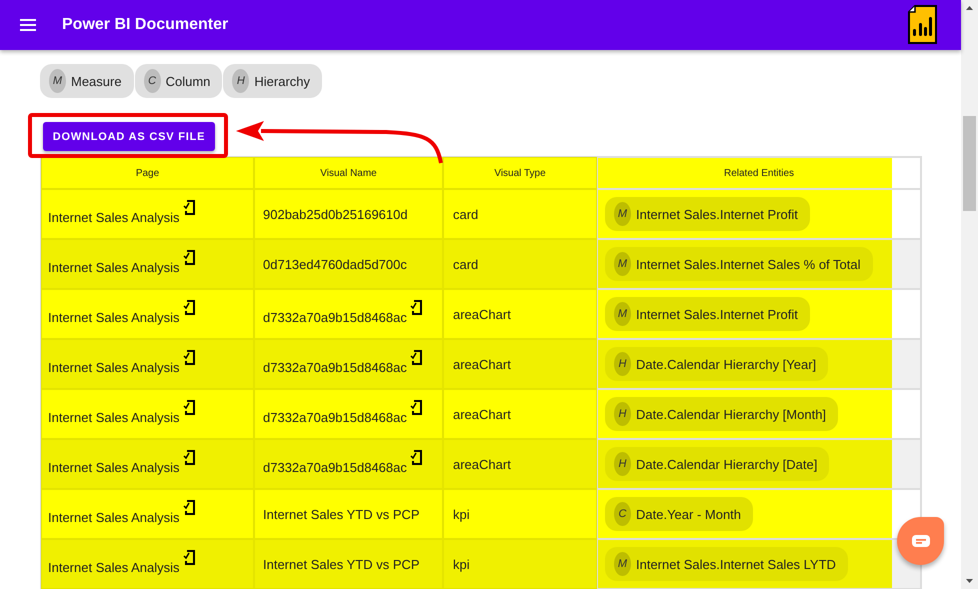 The width and height of the screenshot is (978, 589). Describe the element at coordinates (188, 81) in the screenshot. I see `chip-label: Column` at that location.